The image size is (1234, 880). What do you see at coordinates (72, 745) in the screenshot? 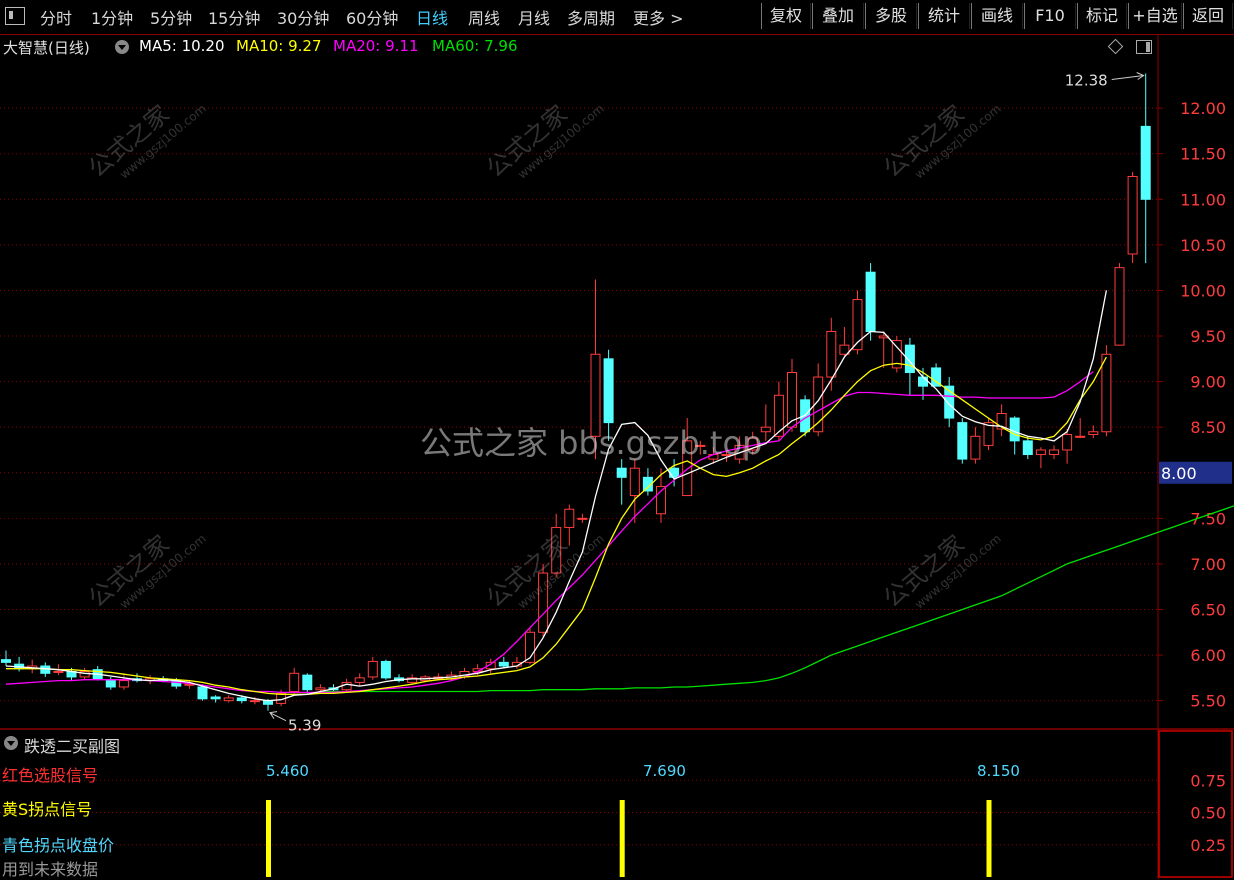
I see `sub-panel-title: 跌透二买副图` at bounding box center [72, 745].